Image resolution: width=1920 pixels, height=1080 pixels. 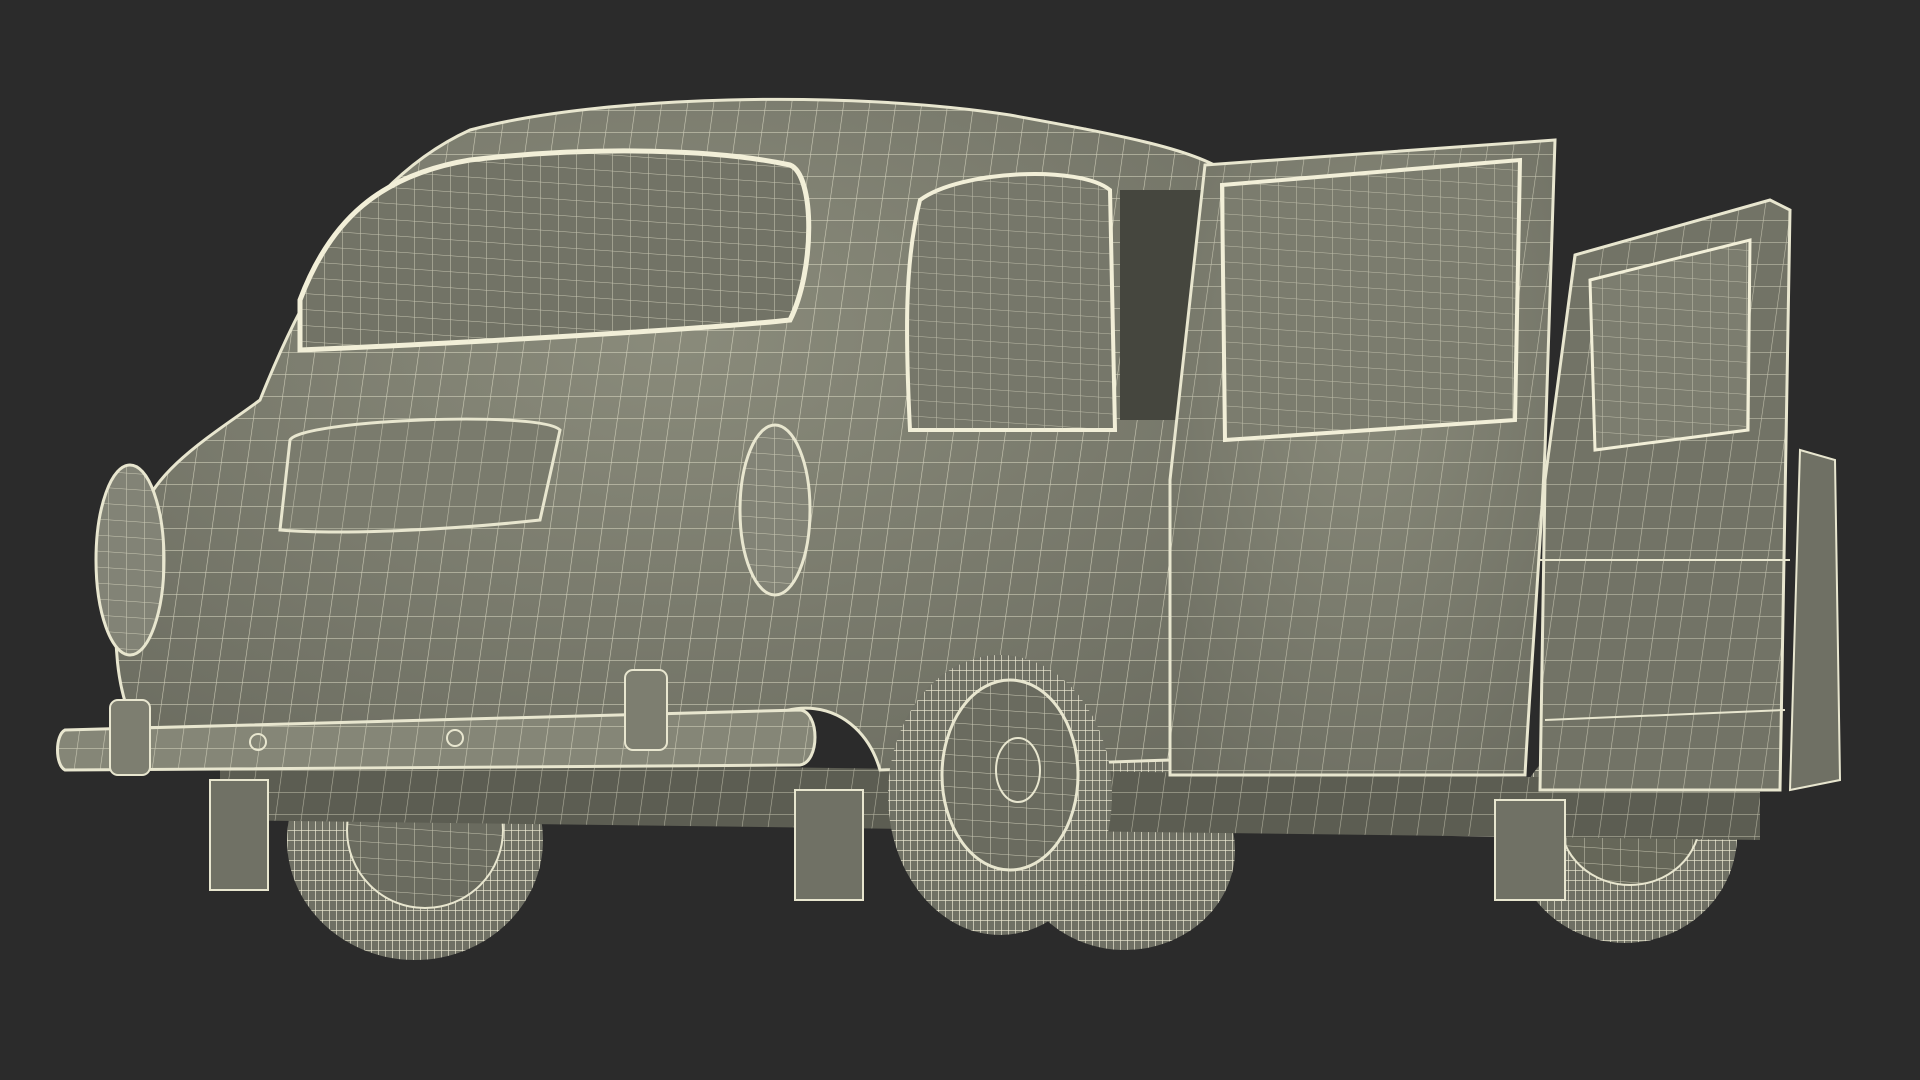 I want to click on front-door-open, so click(x=1665, y=495).